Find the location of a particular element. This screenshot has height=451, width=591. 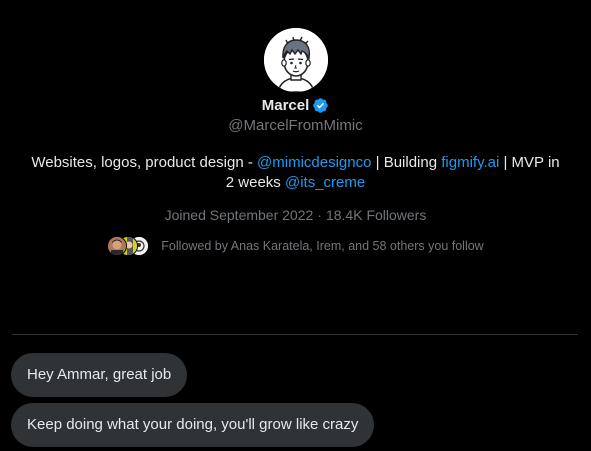

bio-website-link: figmify.ai is located at coordinates (470, 162).